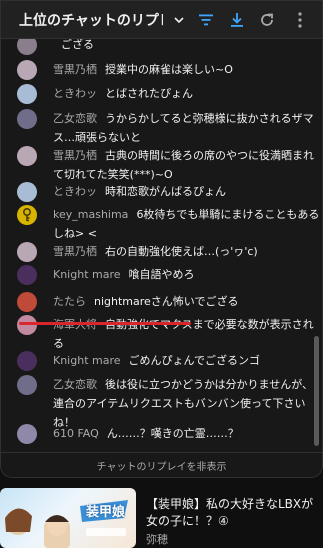  Describe the element at coordinates (166, 301) in the screenshot. I see `message-text: nightmareさん怖いでござる` at that location.